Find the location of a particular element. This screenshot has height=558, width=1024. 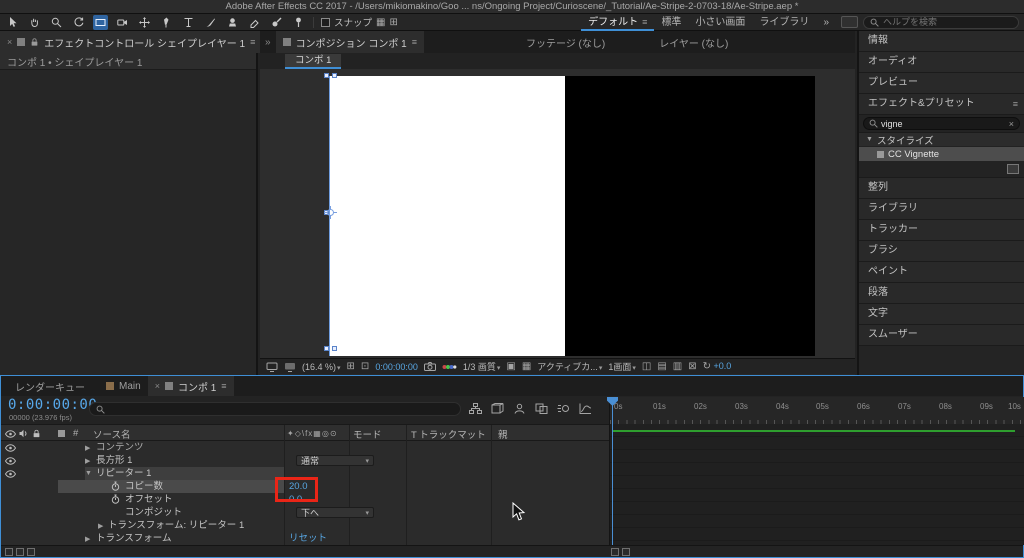

selection-tool is located at coordinates (12, 22).